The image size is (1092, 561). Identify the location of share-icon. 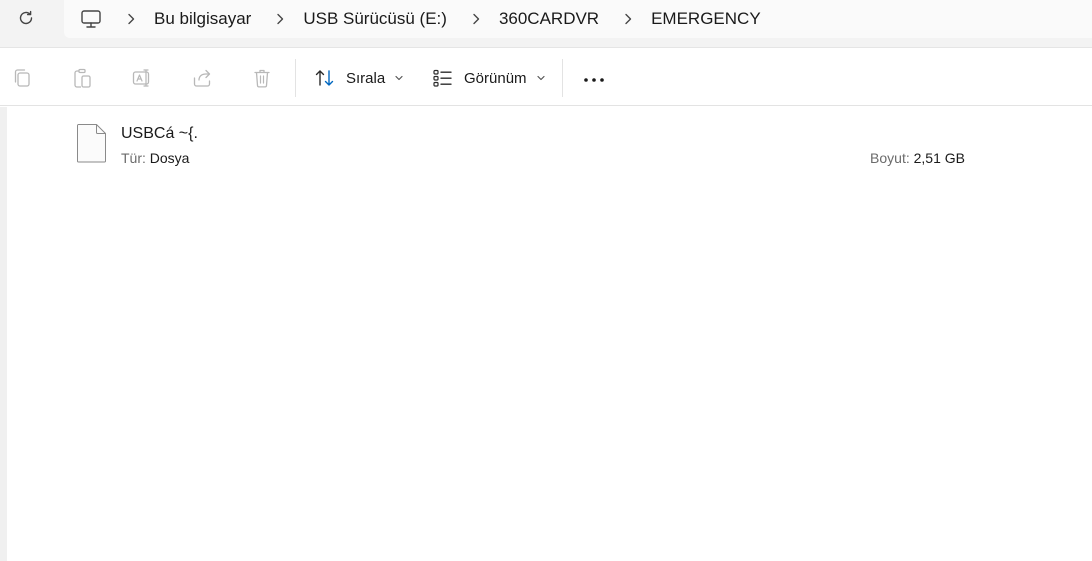
(202, 78).